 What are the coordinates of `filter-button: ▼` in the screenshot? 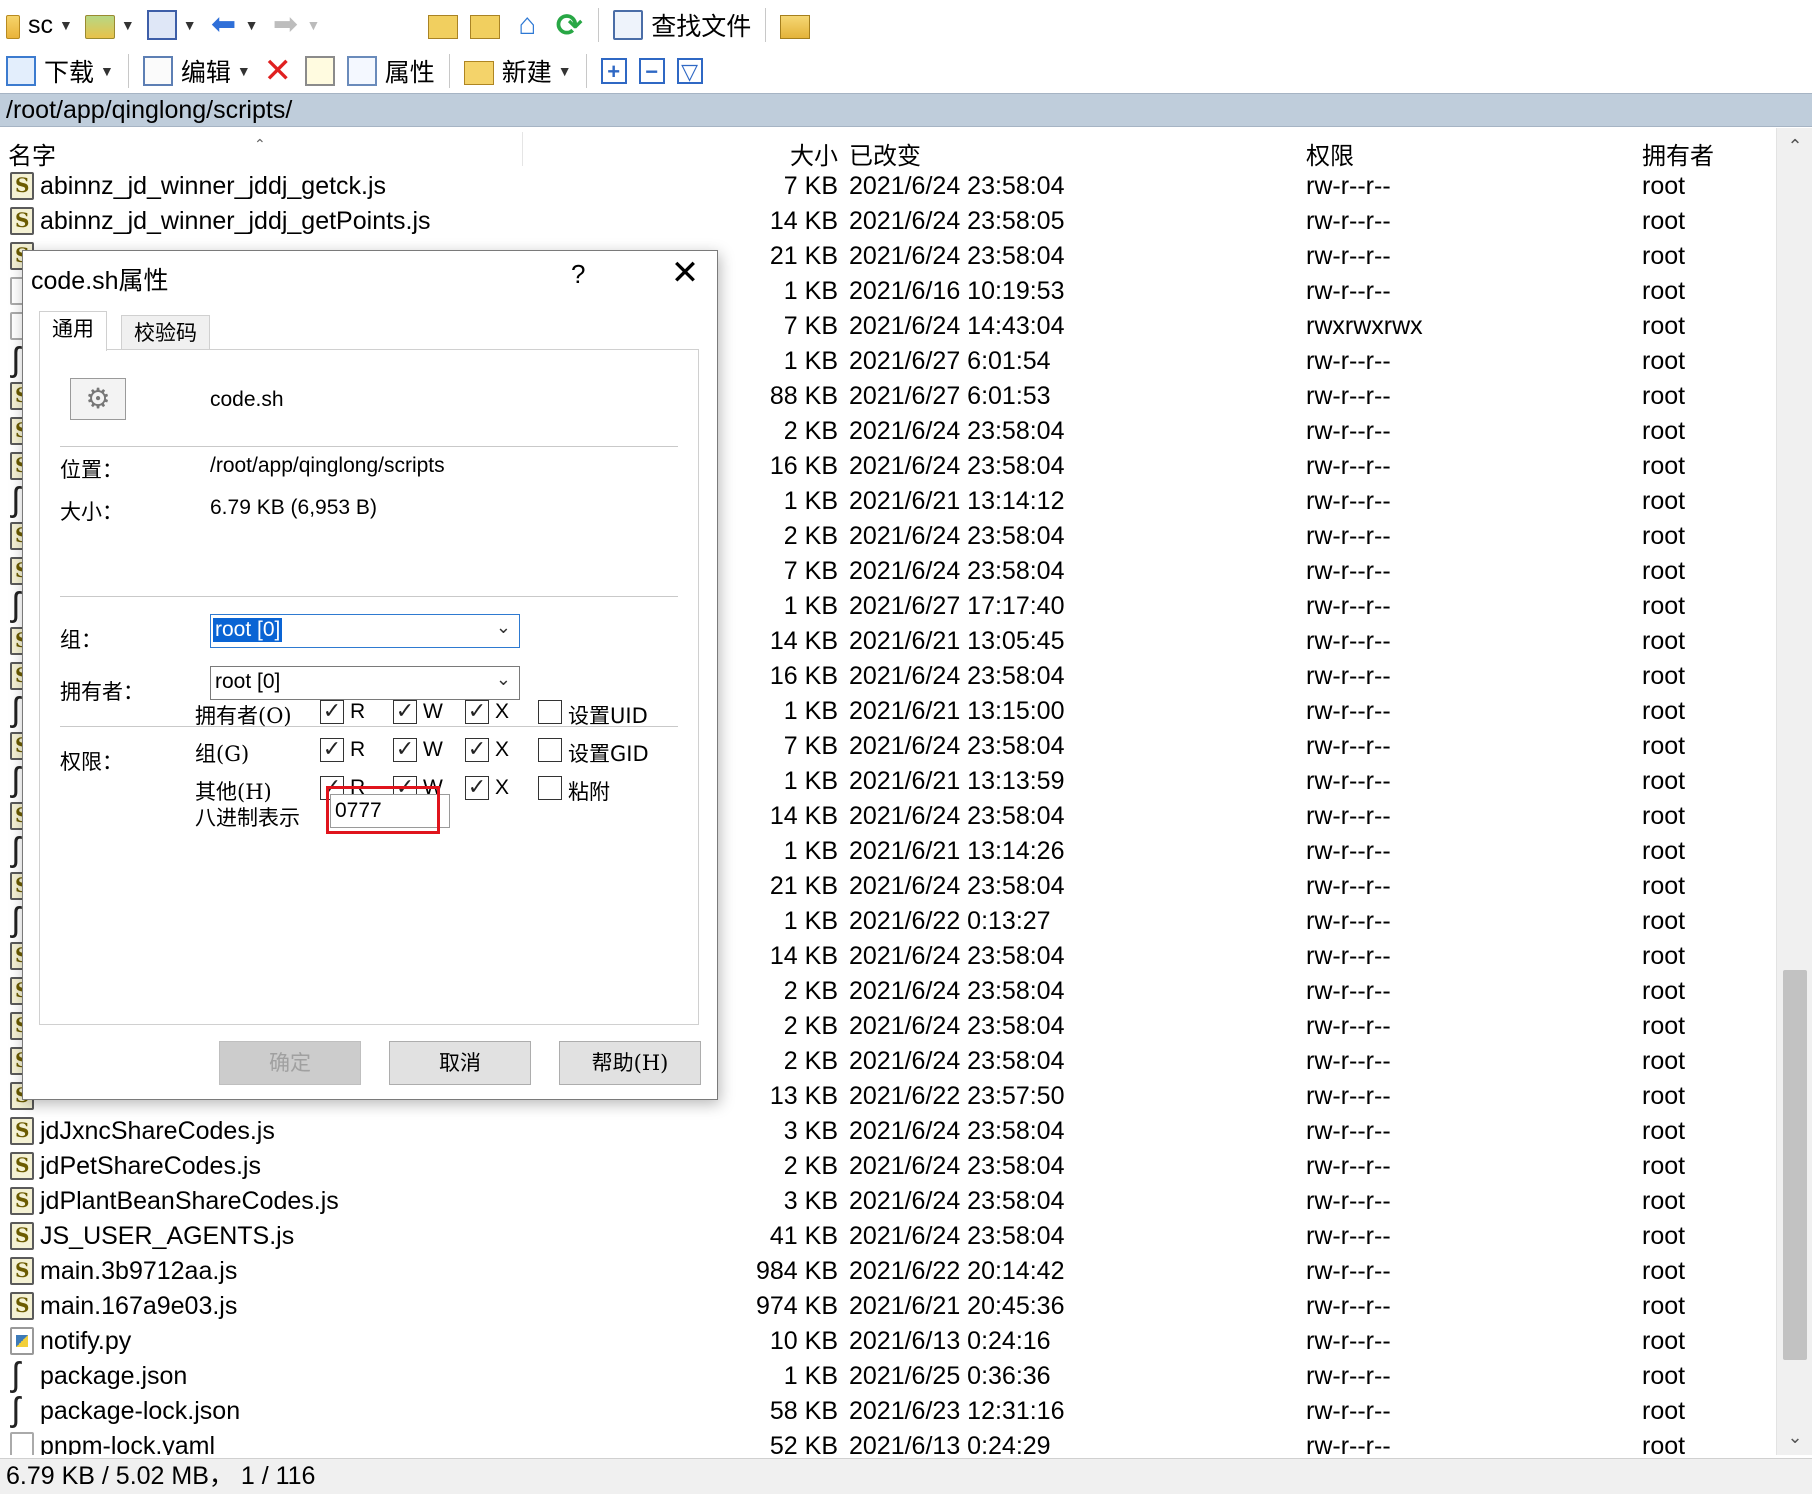 It's located at (172, 25).